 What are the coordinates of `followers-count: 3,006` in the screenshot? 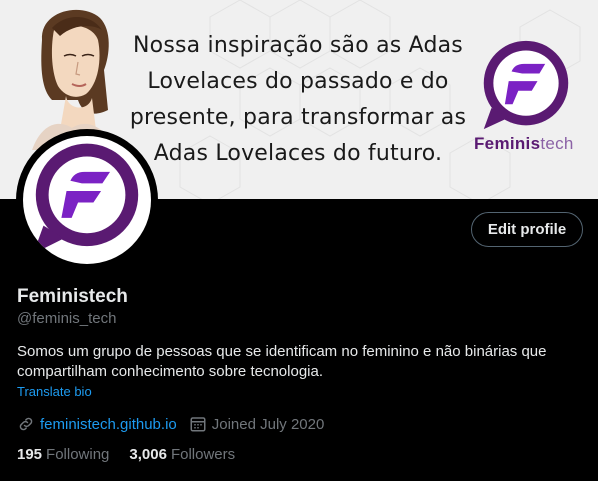 It's located at (148, 454).